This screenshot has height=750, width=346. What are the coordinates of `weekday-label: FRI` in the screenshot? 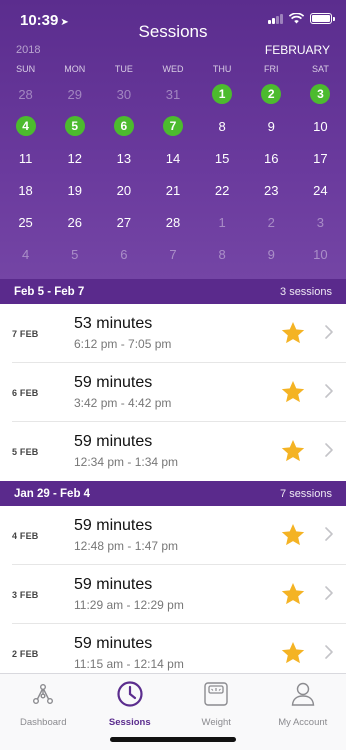 It's located at (271, 69).